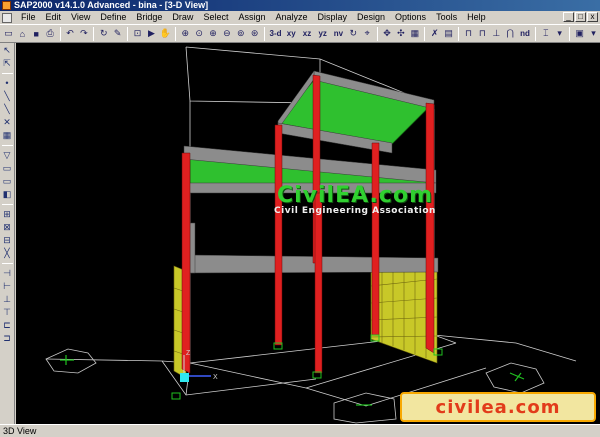 This screenshot has width=600, height=437. I want to click on move-down-icon: ✣, so click(400, 33).